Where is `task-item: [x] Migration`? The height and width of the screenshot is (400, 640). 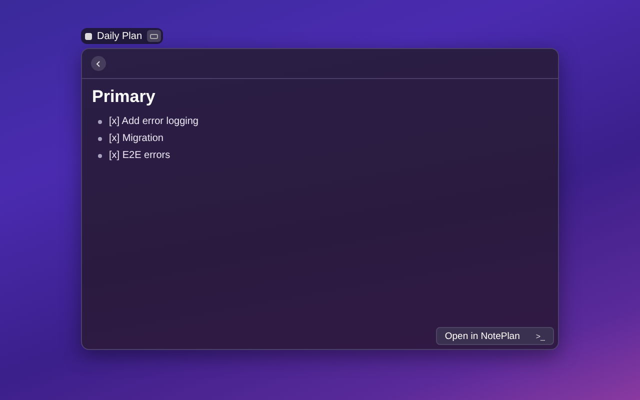
task-item: [x] Migration is located at coordinates (136, 138).